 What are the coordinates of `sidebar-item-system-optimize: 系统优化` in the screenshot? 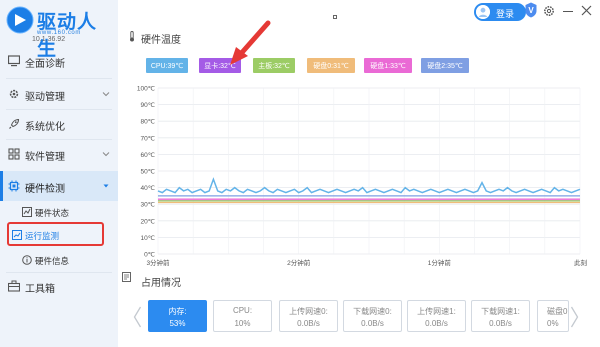 It's located at (59, 124).